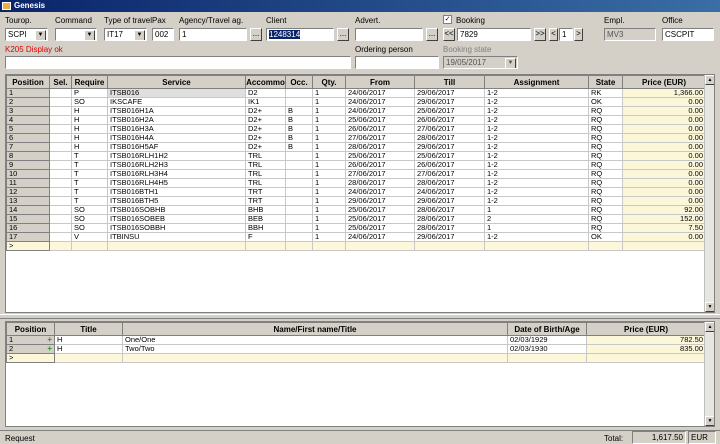  Describe the element at coordinates (630, 34) in the screenshot. I see `employee-field: MV3` at that location.